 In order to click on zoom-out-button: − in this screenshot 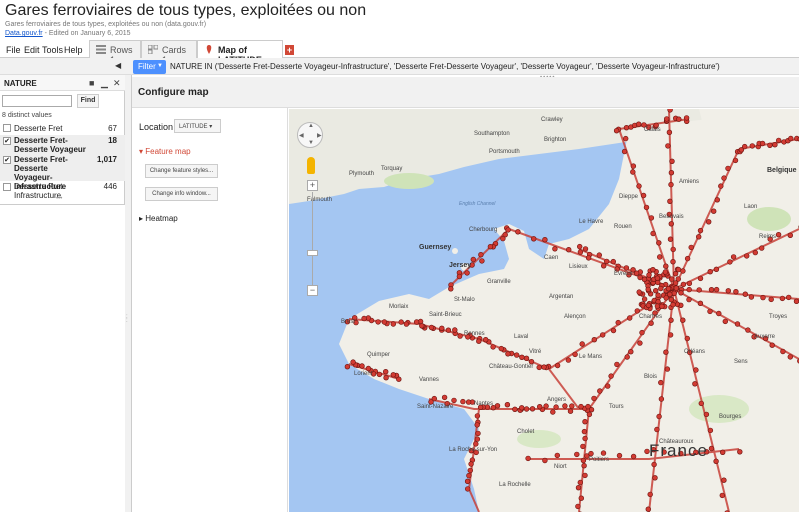, I will do `click(312, 290)`.